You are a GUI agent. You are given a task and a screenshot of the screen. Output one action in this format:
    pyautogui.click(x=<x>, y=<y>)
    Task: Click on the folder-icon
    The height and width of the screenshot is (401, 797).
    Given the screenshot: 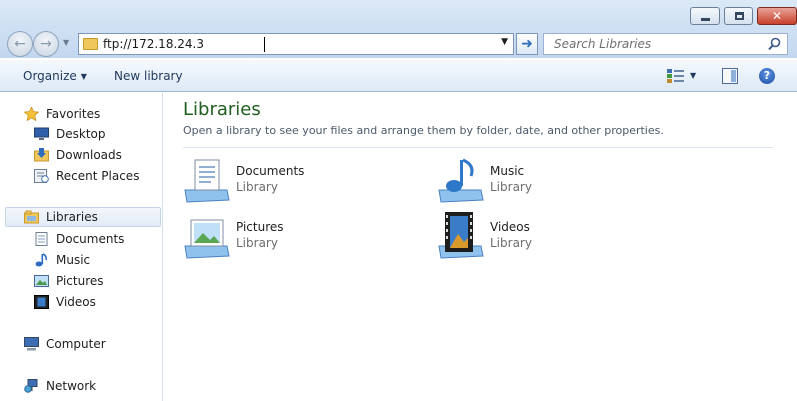 What is the action you would take?
    pyautogui.click(x=90, y=44)
    